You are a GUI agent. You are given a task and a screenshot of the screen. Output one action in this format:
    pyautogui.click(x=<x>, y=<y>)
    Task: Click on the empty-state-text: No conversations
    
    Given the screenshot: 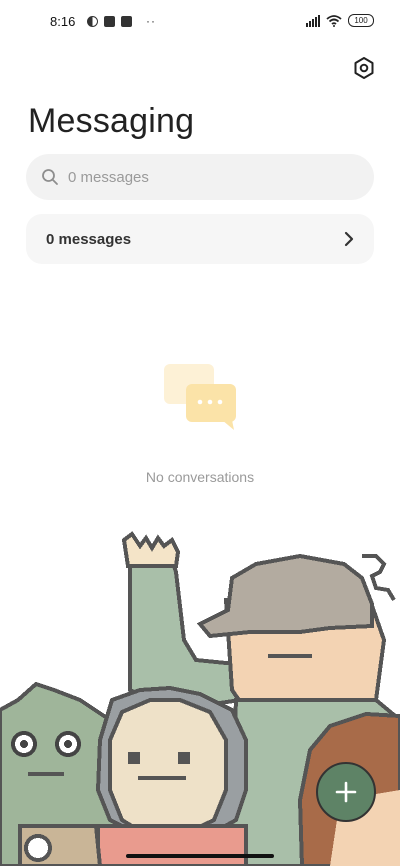 What is the action you would take?
    pyautogui.click(x=200, y=477)
    